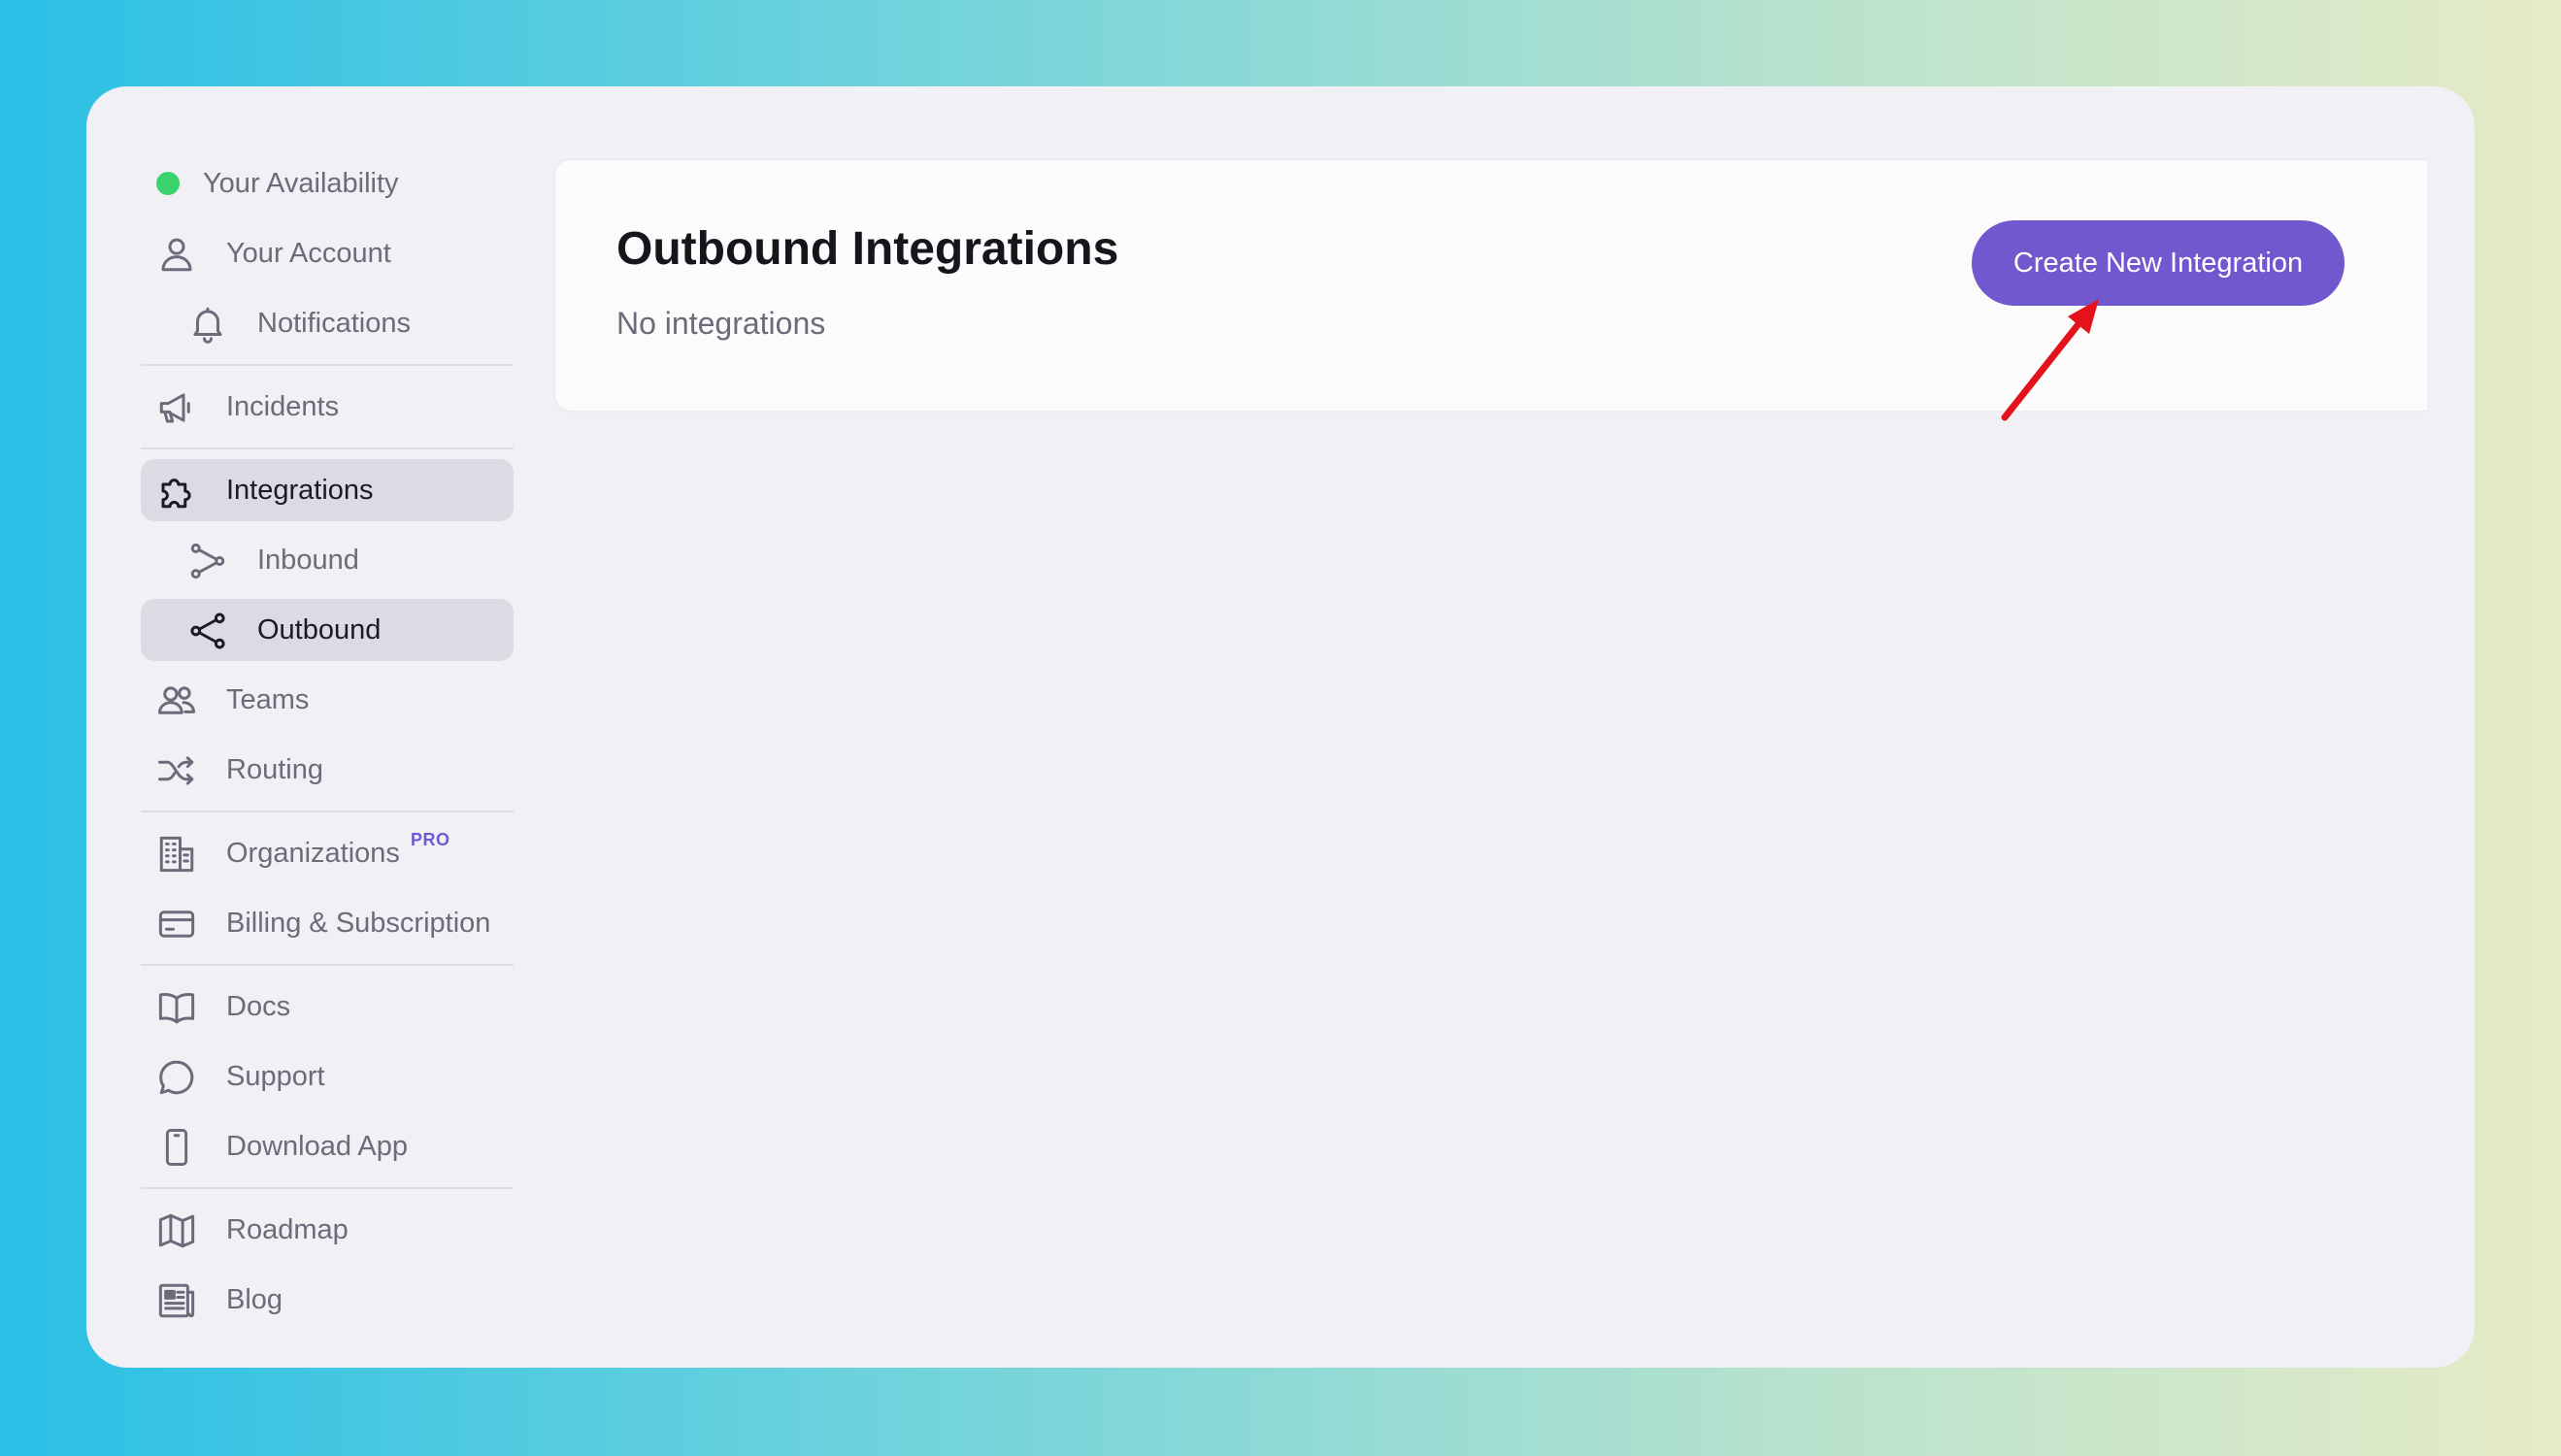 The height and width of the screenshot is (1456, 2561). What do you see at coordinates (208, 631) in the screenshot?
I see `share-icon` at bounding box center [208, 631].